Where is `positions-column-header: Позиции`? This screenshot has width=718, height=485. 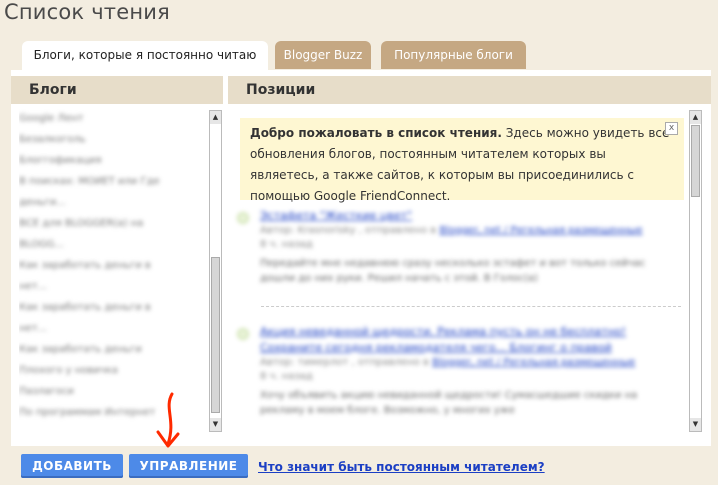
positions-column-header: Позиции is located at coordinates (469, 90).